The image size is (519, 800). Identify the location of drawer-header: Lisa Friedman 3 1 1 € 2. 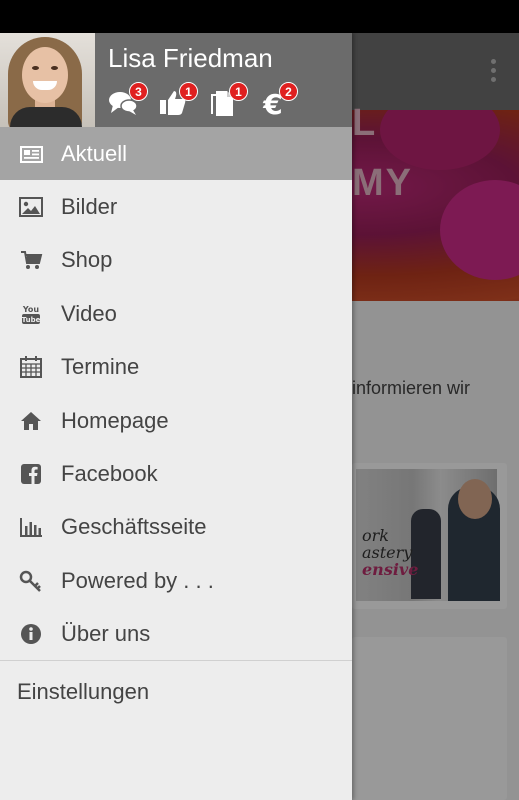
(176, 80).